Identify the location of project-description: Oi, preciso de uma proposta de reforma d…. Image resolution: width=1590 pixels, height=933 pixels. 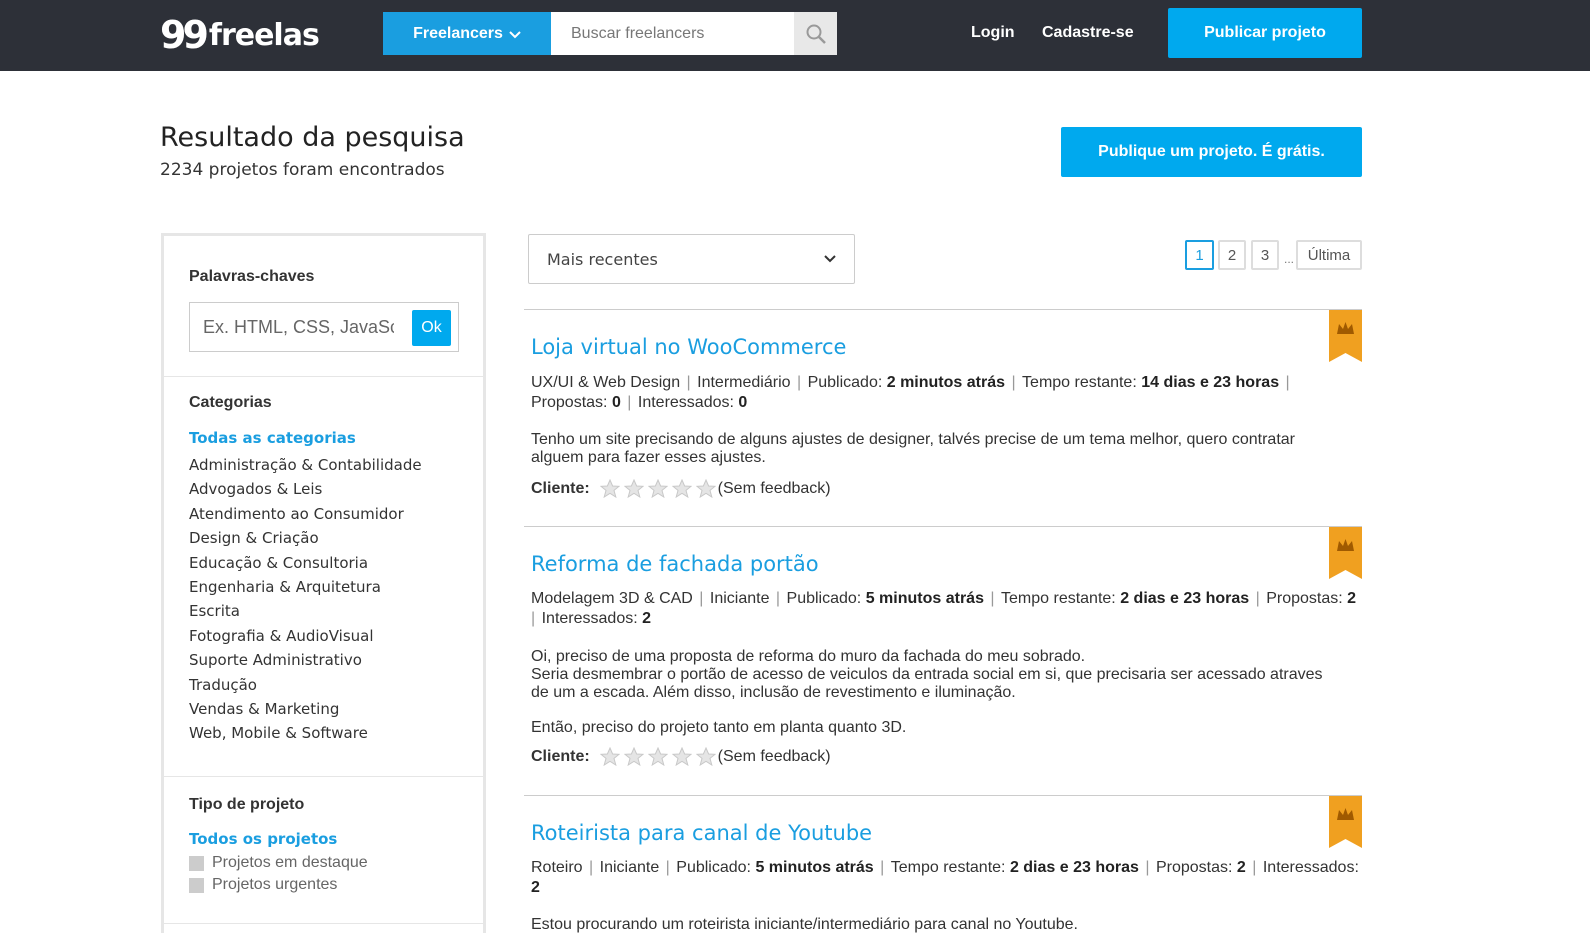
(931, 692).